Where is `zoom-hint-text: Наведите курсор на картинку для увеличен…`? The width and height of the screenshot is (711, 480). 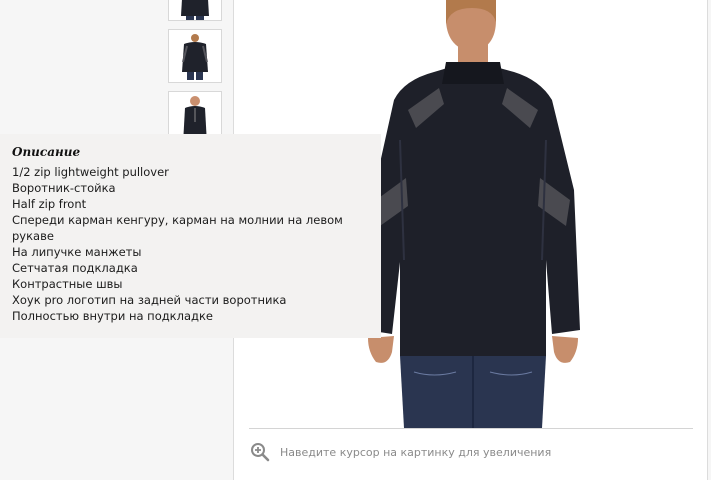 zoom-hint-text: Наведите курсор на картинку для увеличен… is located at coordinates (416, 452).